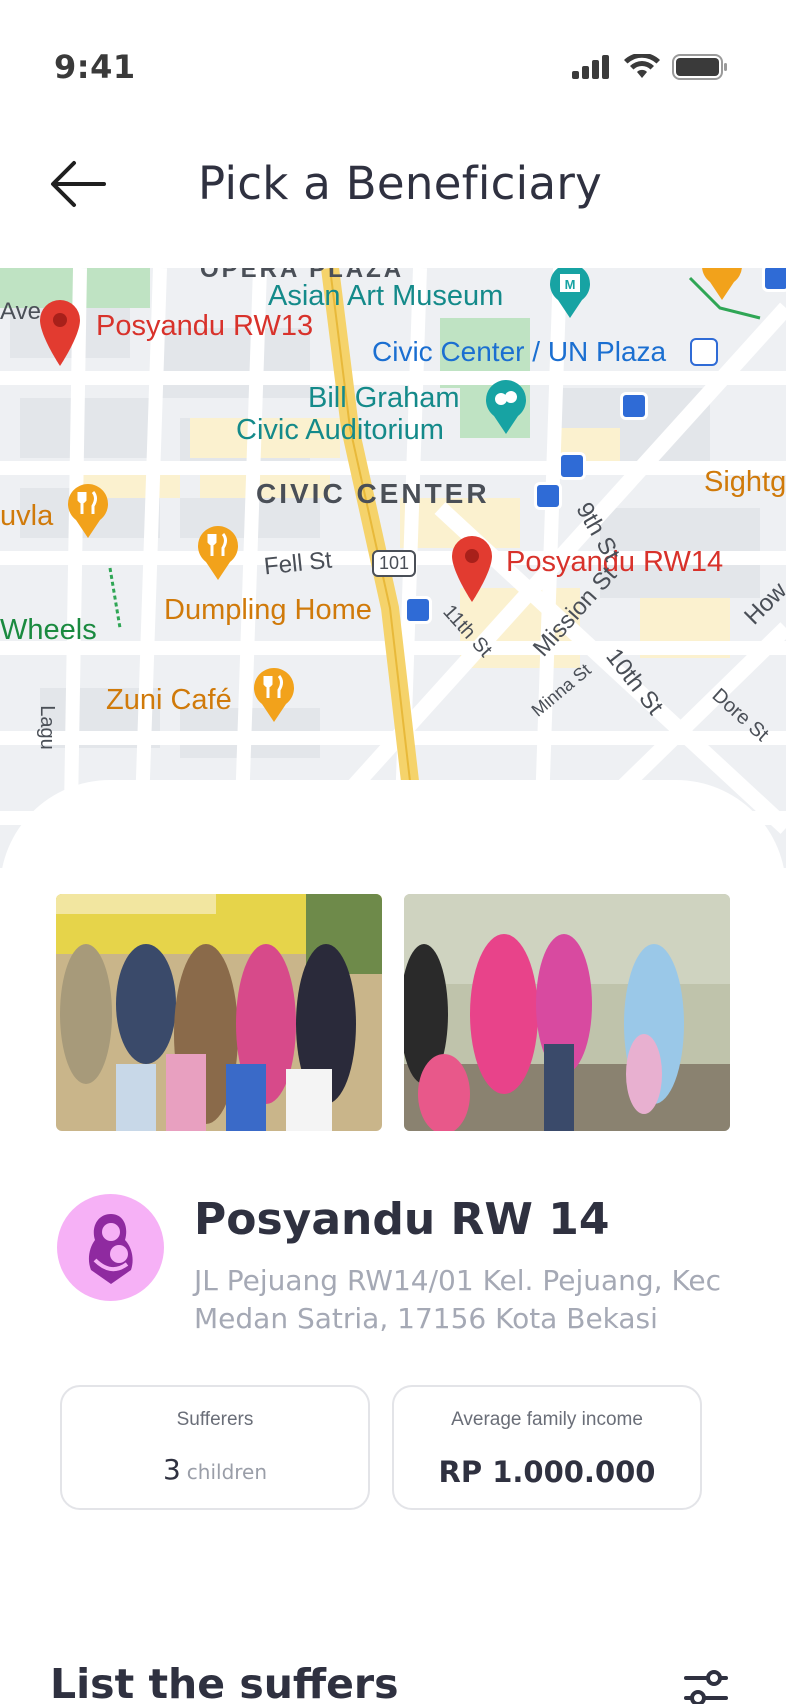 The width and height of the screenshot is (786, 1704). Describe the element at coordinates (169, 700) in the screenshot. I see `map-label-zuni-cafe: Zuni Café` at that location.